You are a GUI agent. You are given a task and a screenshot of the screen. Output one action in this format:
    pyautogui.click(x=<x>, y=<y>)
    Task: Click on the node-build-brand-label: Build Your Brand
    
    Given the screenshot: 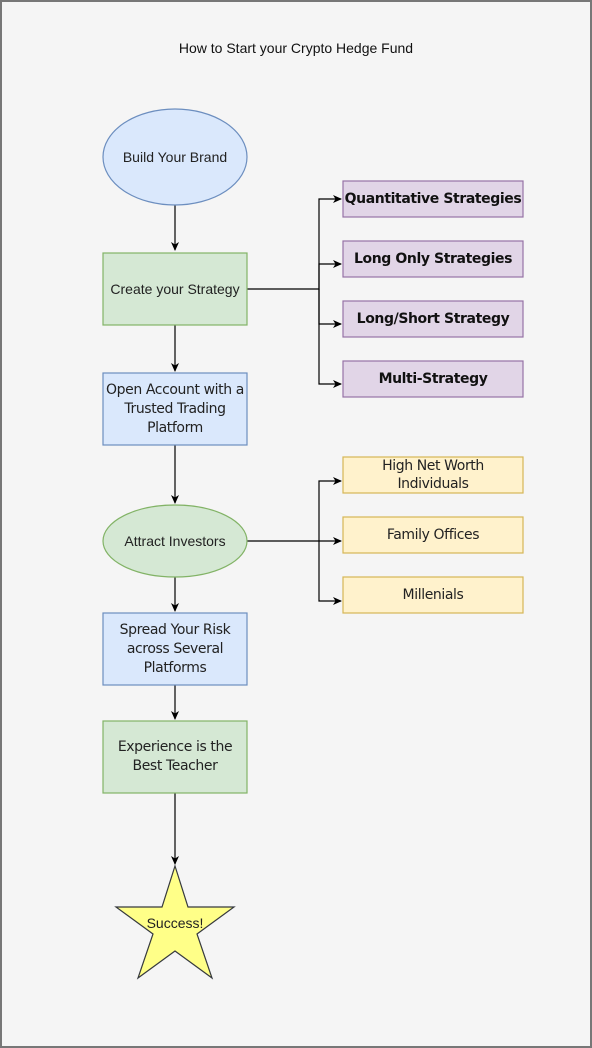 What is the action you would take?
    pyautogui.click(x=175, y=156)
    